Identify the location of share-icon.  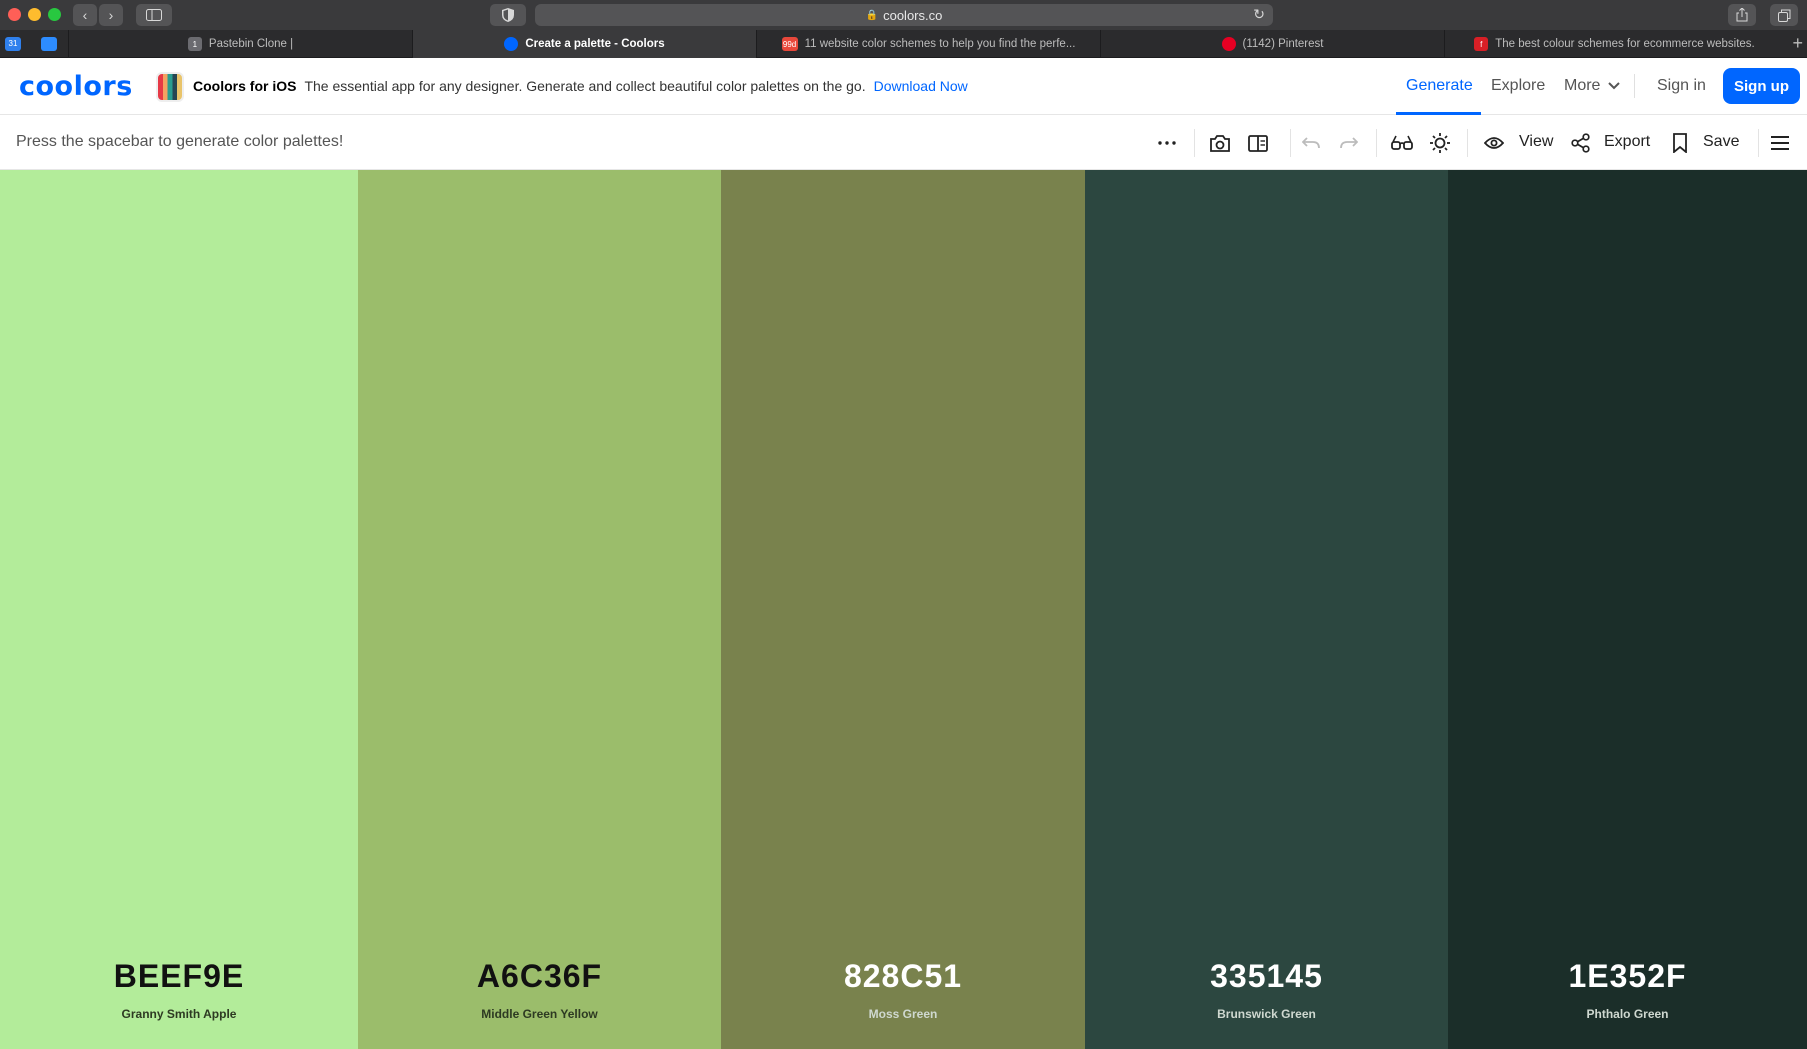
(1742, 15).